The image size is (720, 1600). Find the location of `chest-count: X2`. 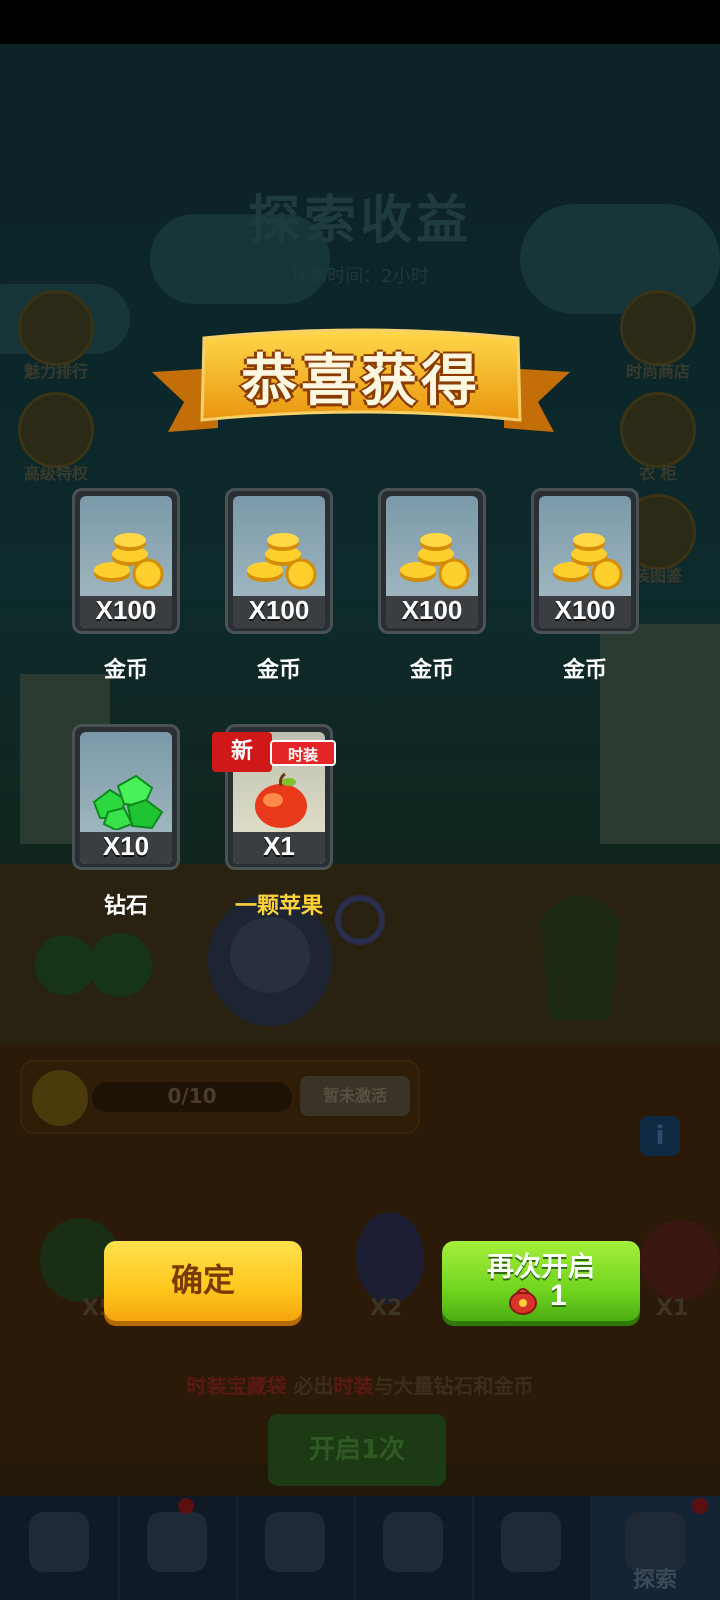

chest-count: X2 is located at coordinates (386, 1308).